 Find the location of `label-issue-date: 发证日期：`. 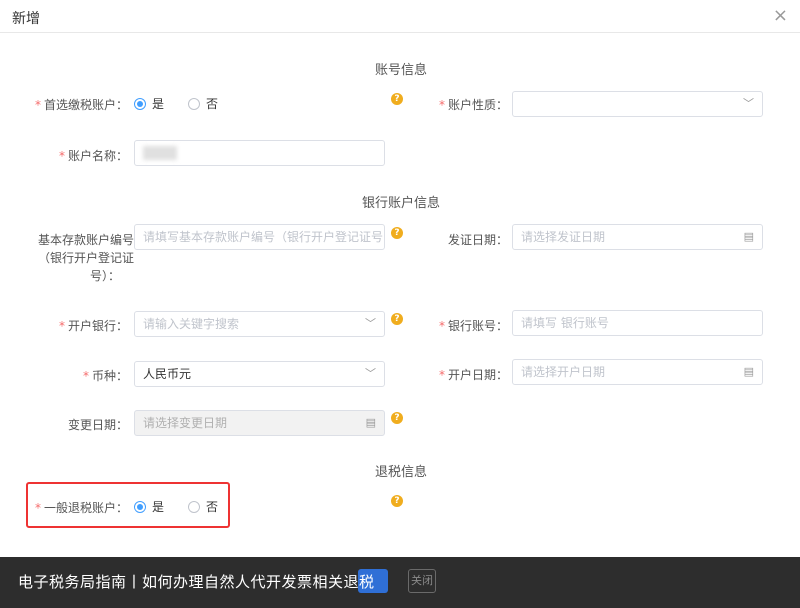

label-issue-date: 发证日期： is located at coordinates (477, 240).